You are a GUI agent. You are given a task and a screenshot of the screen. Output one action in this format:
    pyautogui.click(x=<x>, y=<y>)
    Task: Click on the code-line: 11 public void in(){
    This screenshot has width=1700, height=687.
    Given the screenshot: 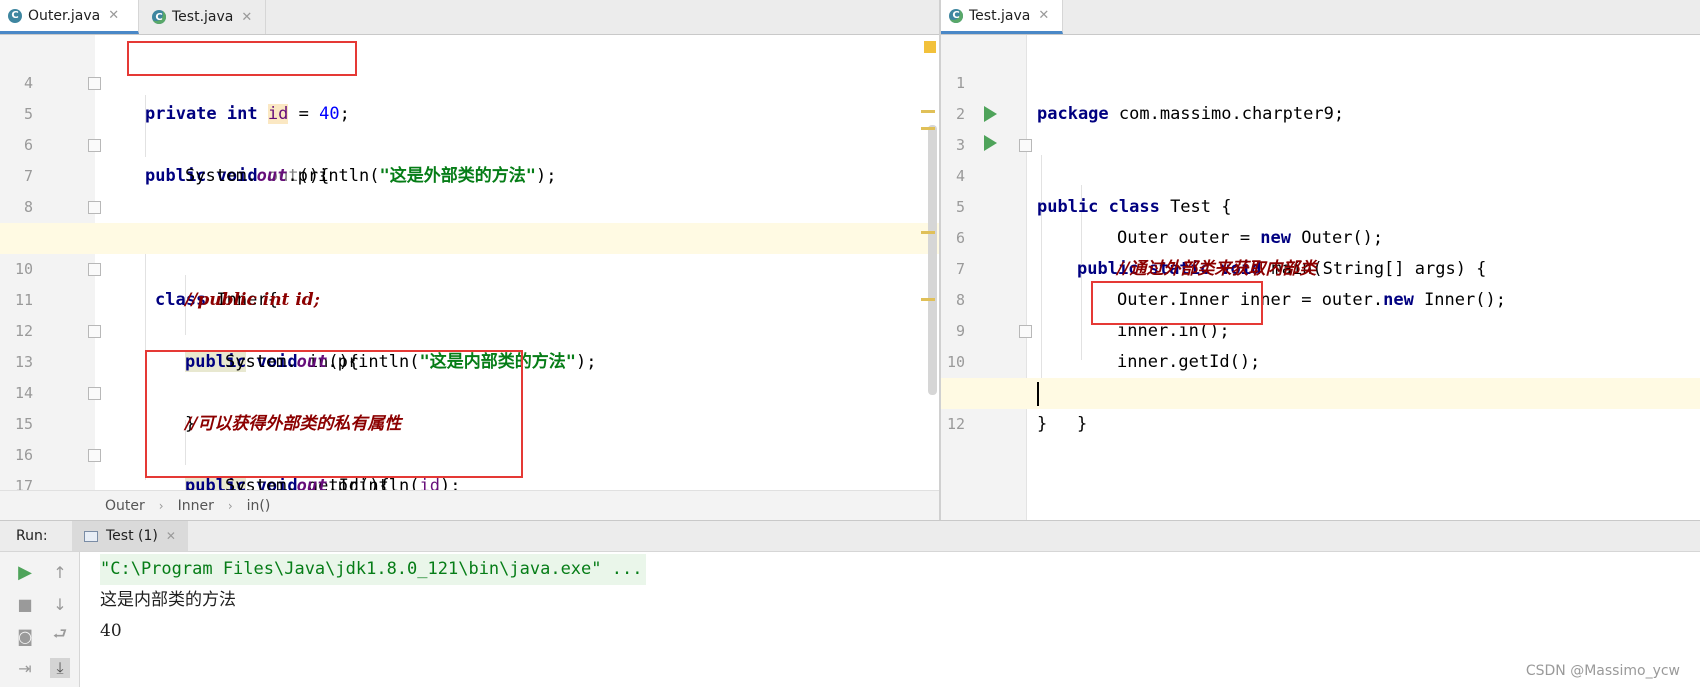 What is the action you would take?
    pyautogui.click(x=469, y=313)
    